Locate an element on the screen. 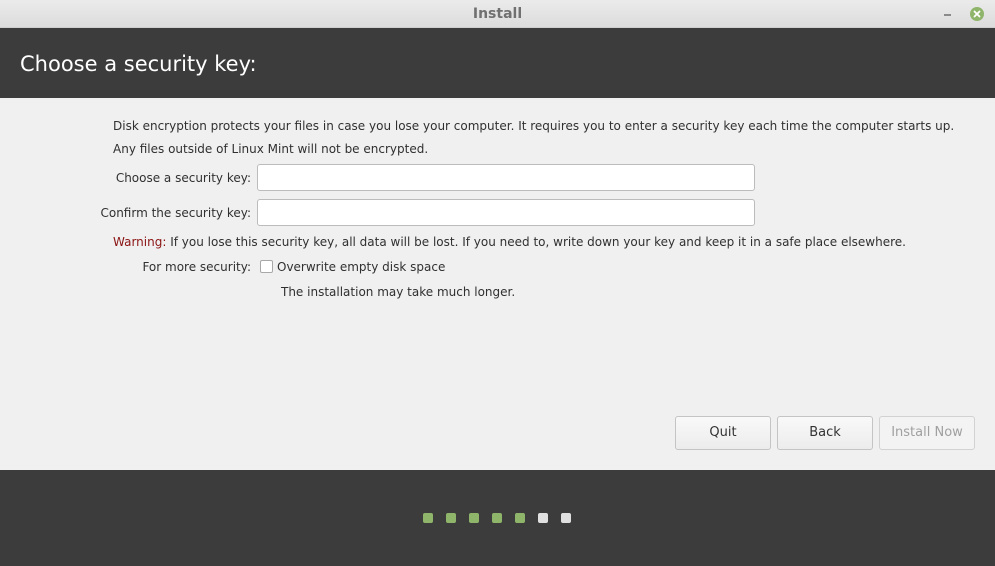  security-key-label: Choose a security key: is located at coordinates (183, 178).